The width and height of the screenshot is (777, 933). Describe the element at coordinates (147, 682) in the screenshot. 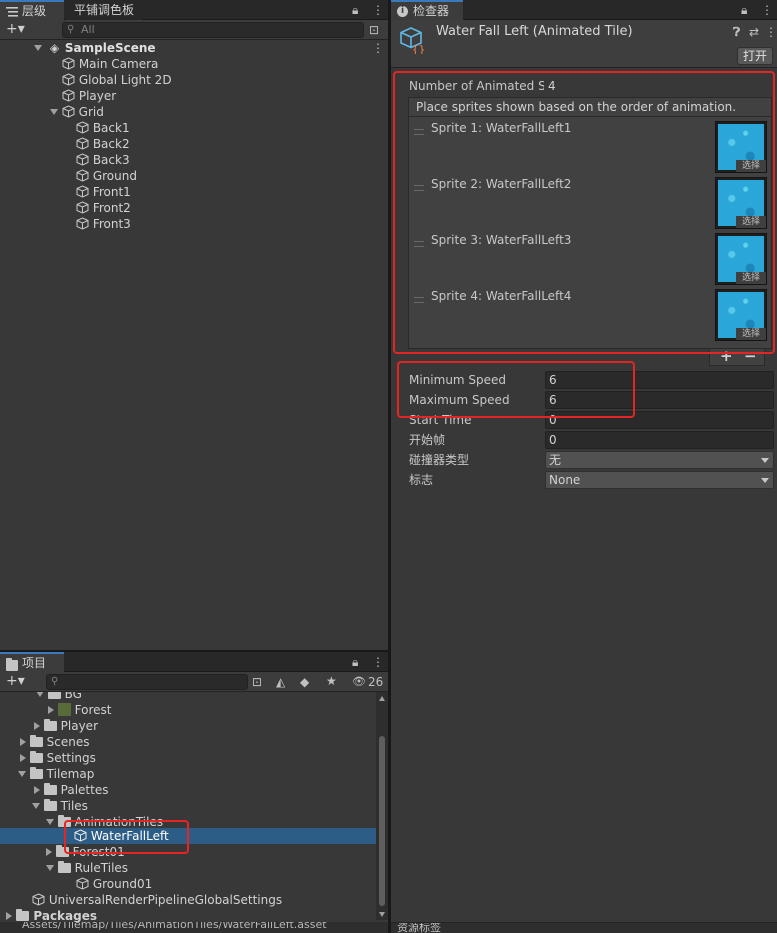

I see `project-search-input: ⚲` at that location.